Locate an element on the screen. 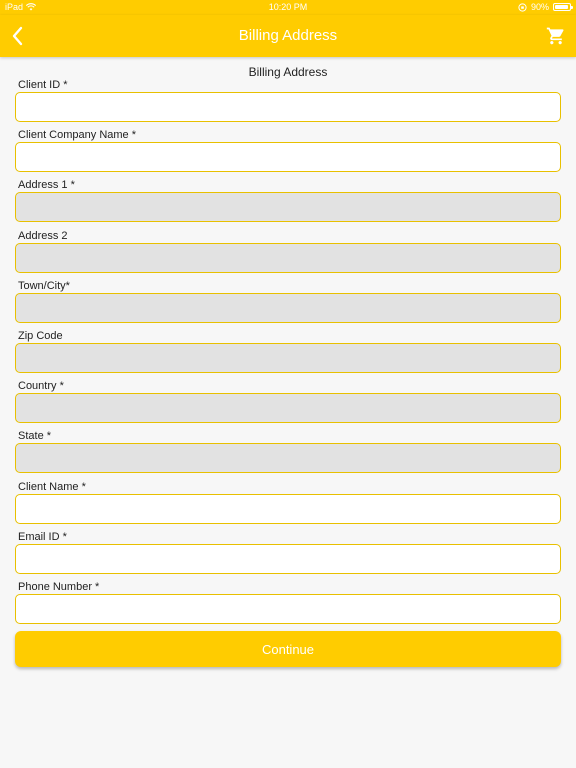 This screenshot has width=576, height=768. address-2-input is located at coordinates (288, 257).